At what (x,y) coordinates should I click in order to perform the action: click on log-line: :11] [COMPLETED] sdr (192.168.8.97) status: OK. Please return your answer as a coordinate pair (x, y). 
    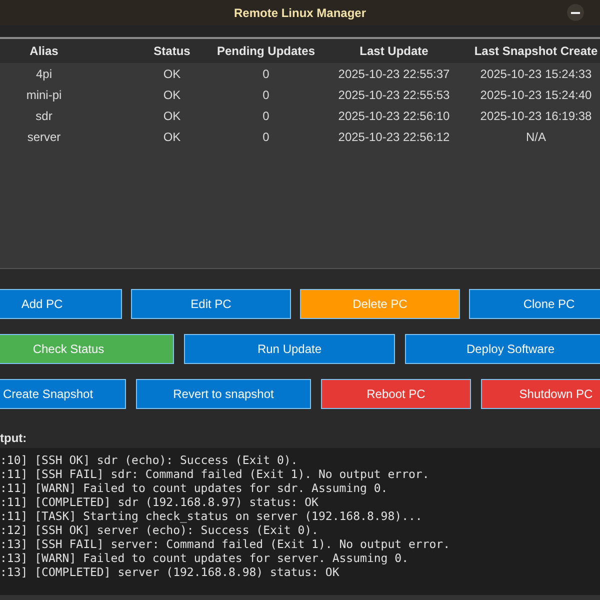
    Looking at the image, I should click on (159, 502).